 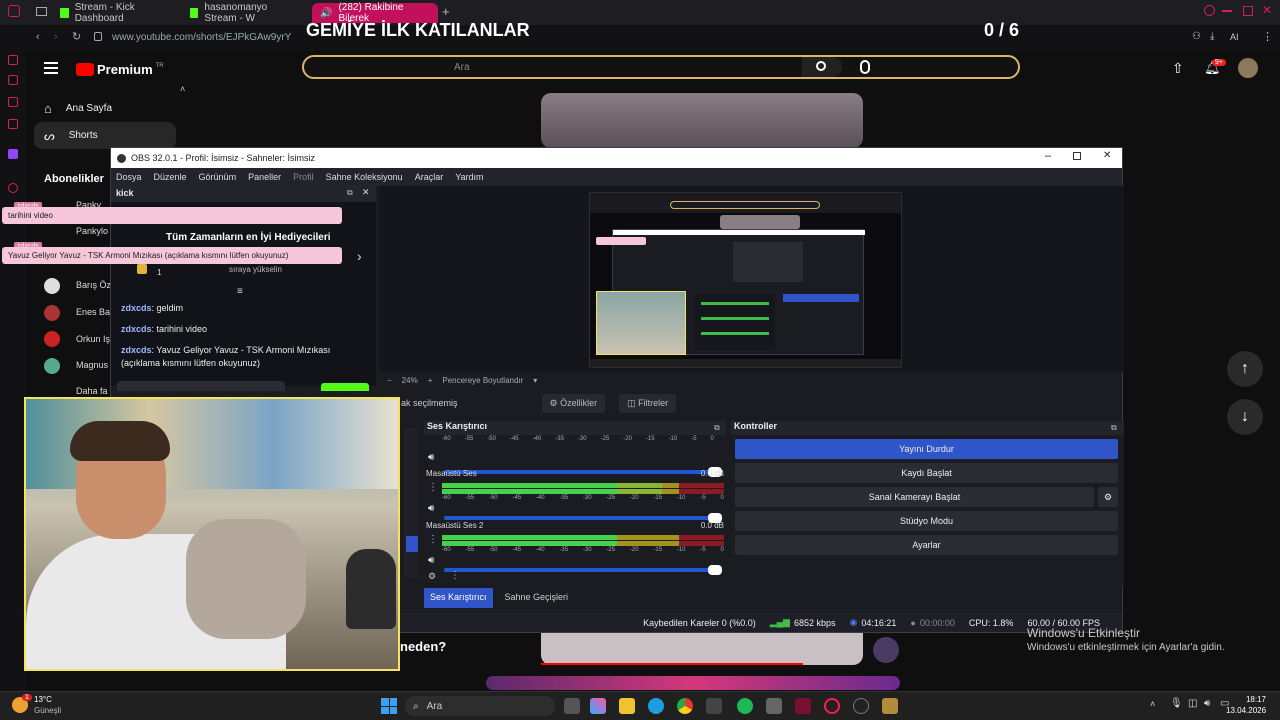 What do you see at coordinates (120, 69) in the screenshot?
I see `youtube-logo: Premium TR` at bounding box center [120, 69].